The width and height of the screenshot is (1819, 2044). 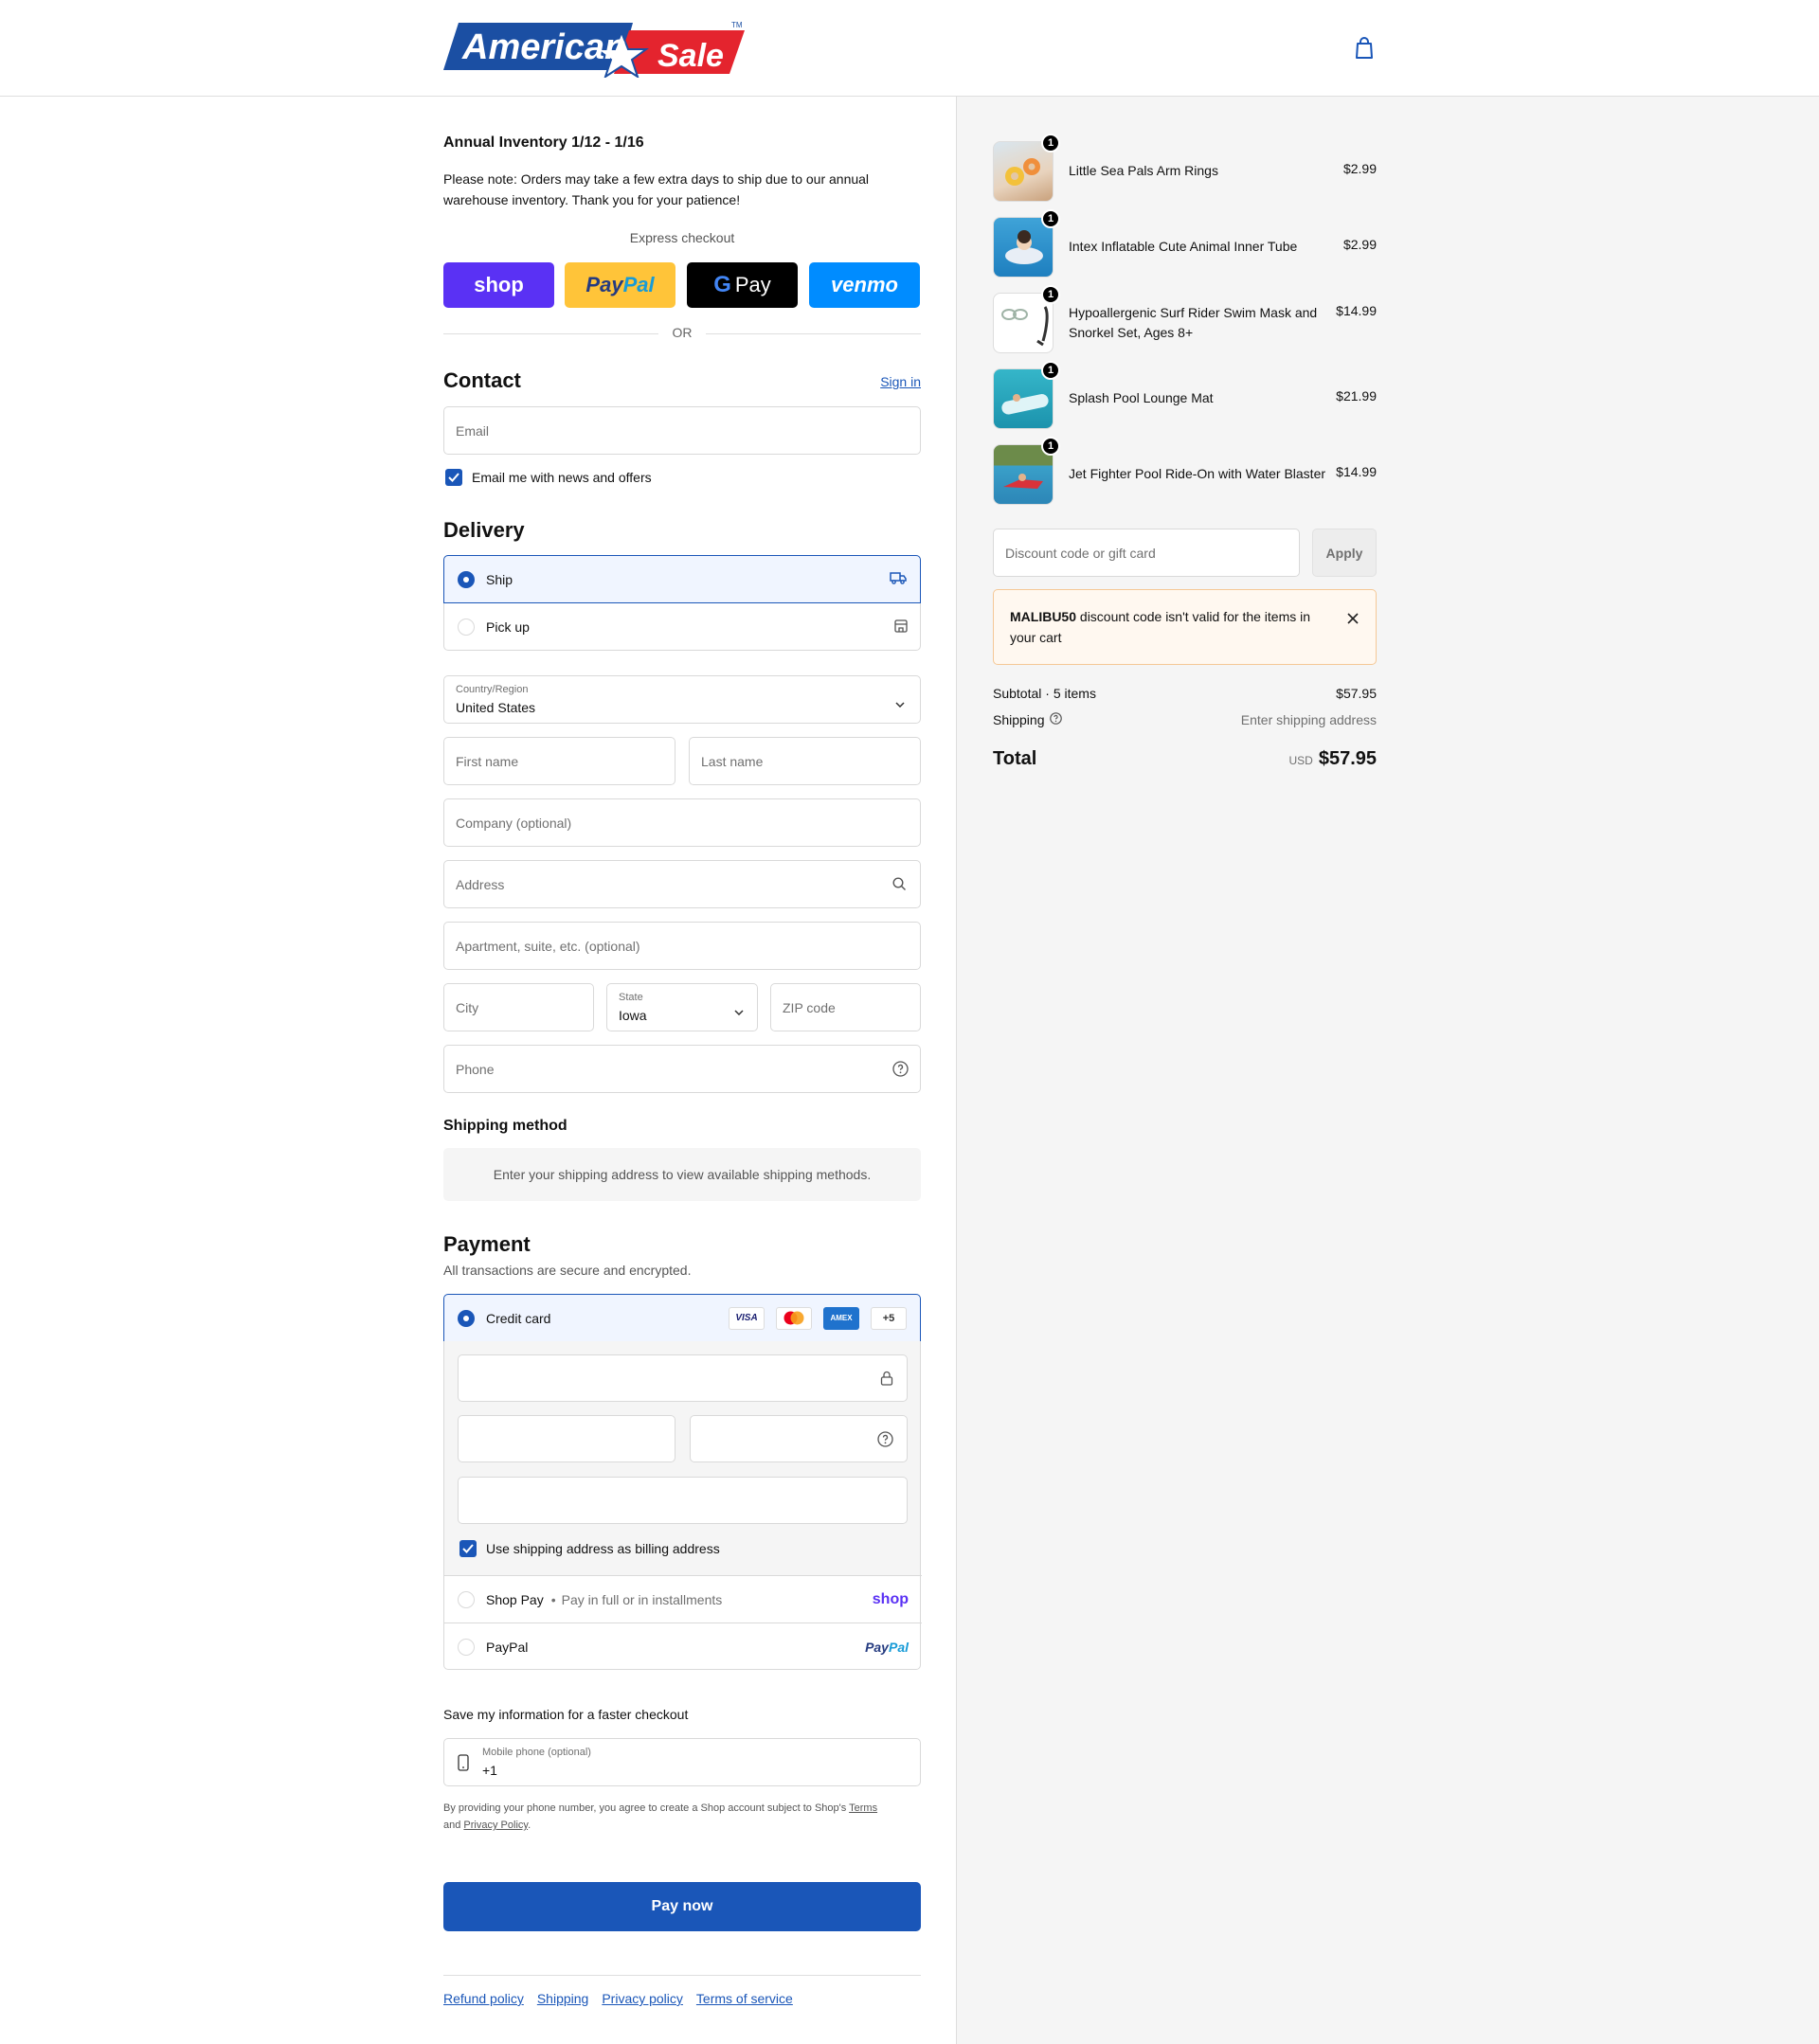 I want to click on apartment-field: Apartment, suite, etc. (optional), so click(x=682, y=946).